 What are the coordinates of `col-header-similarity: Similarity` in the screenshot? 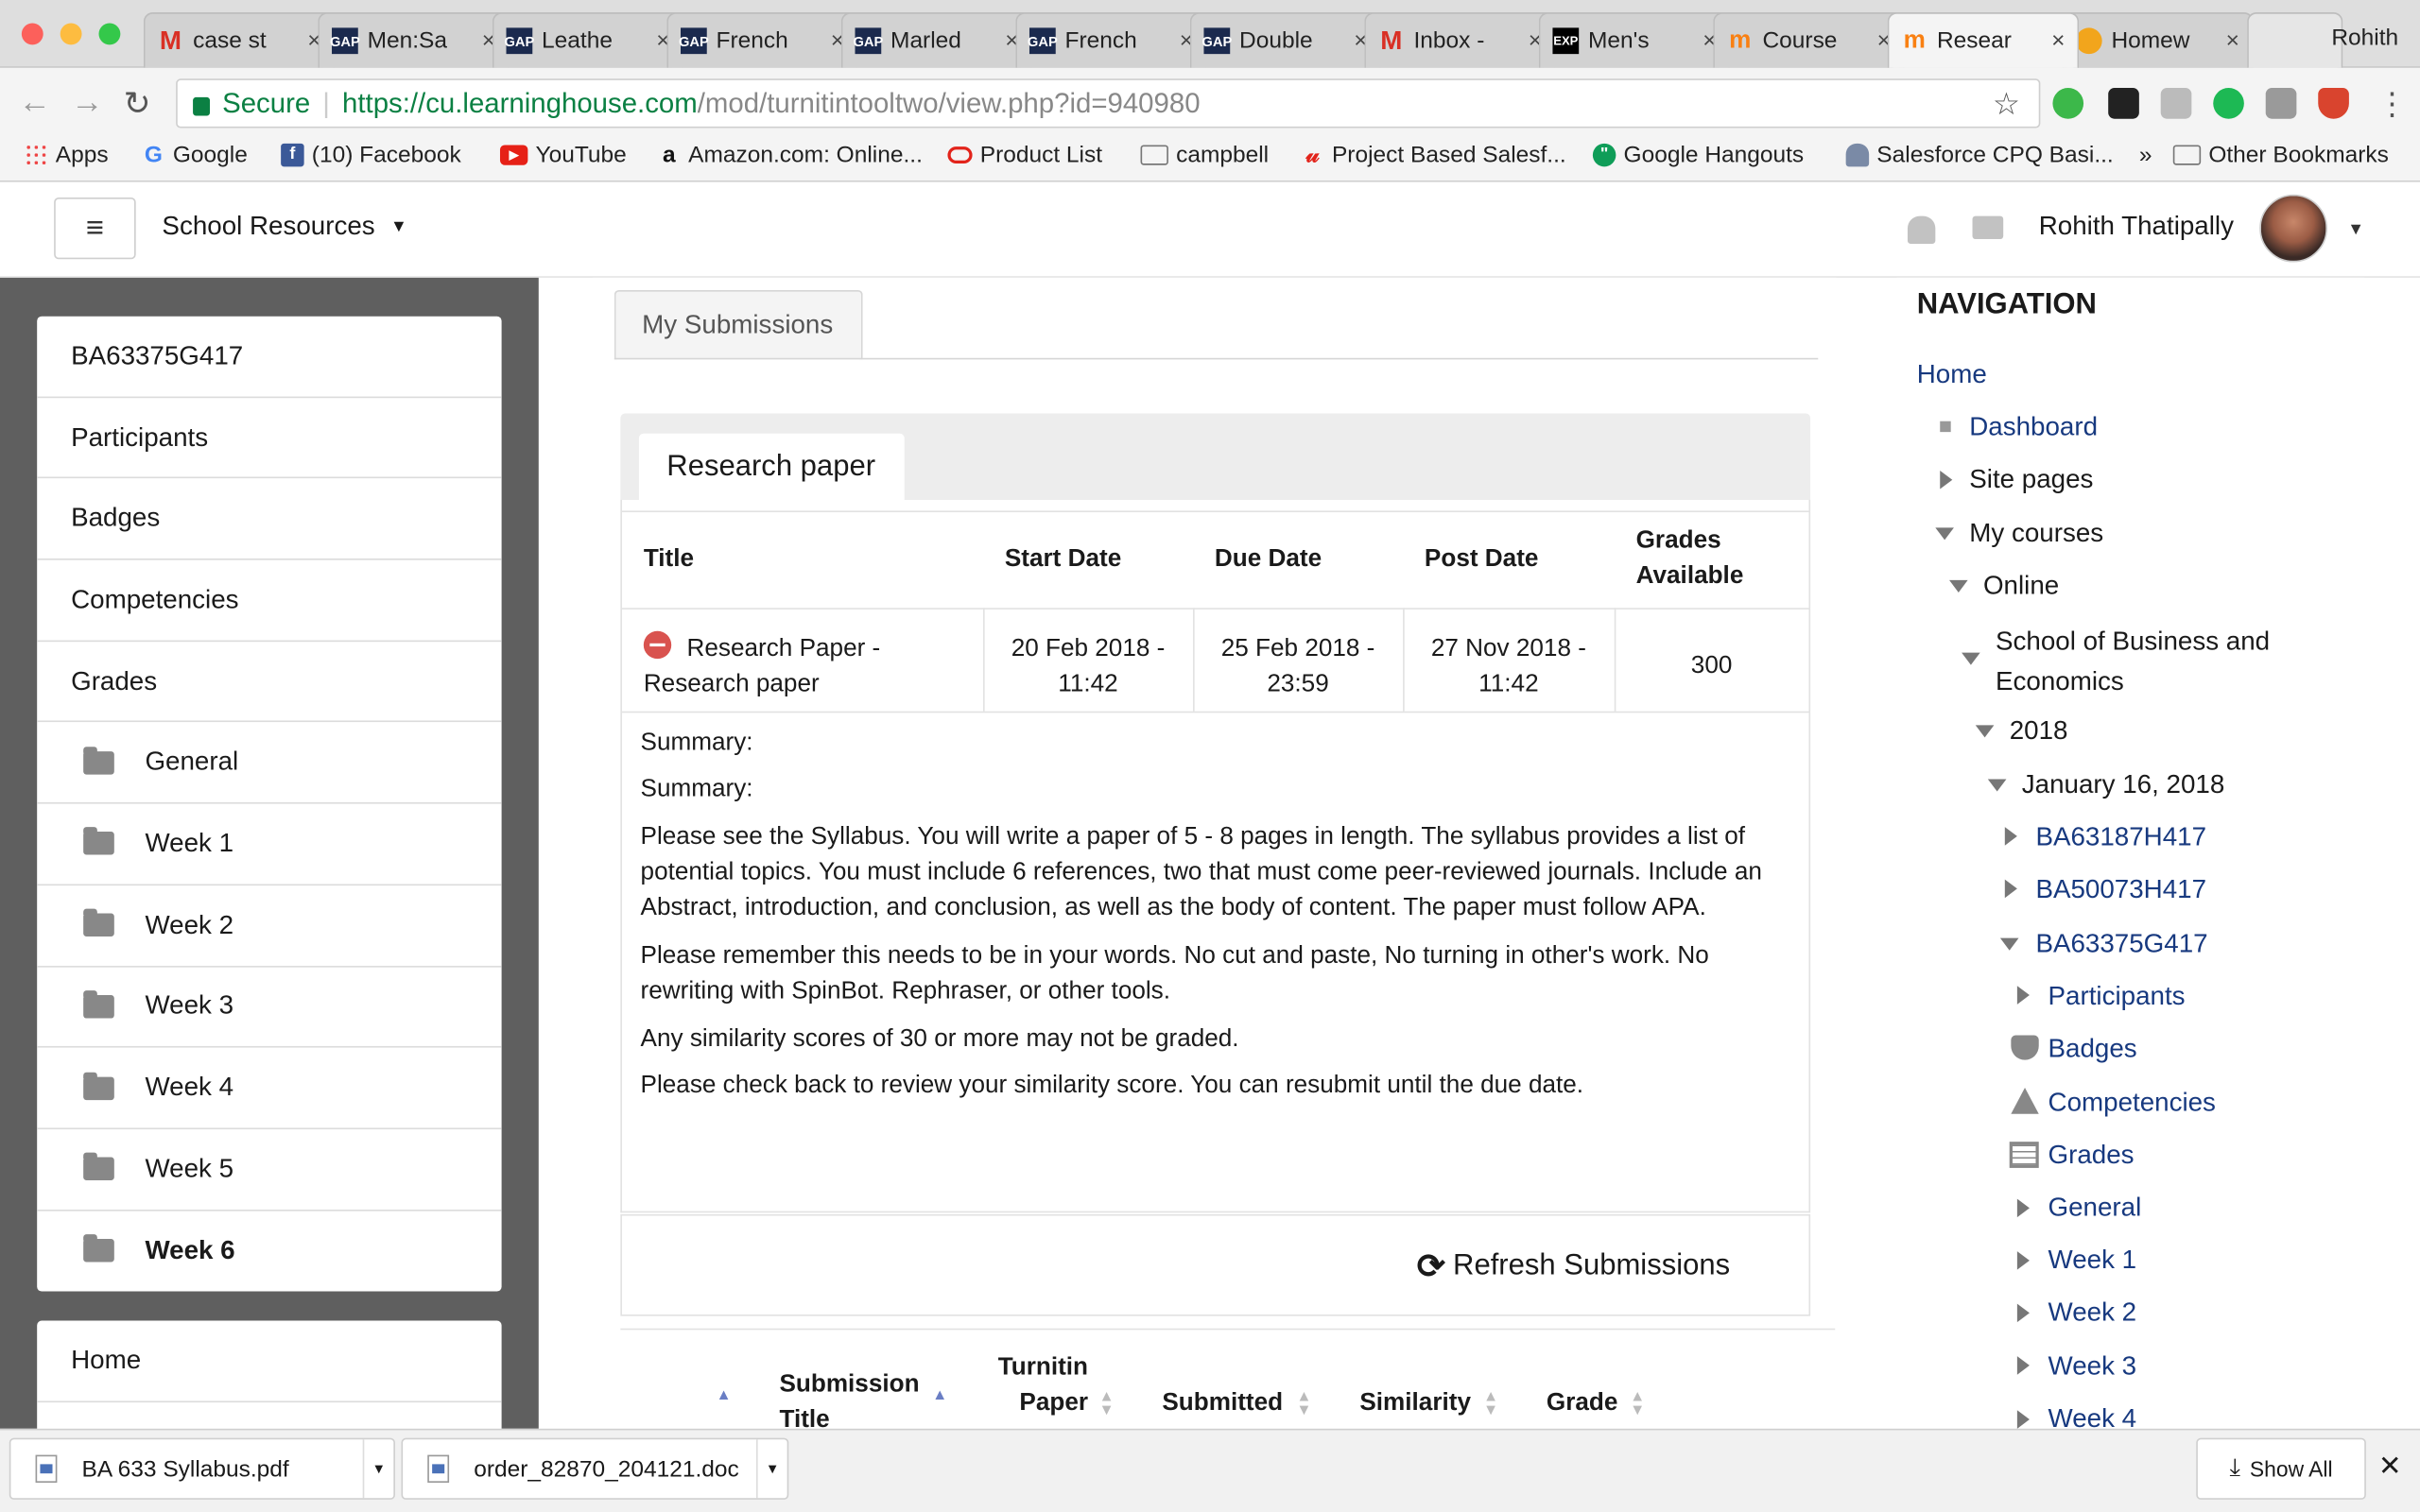 It's located at (1415, 1403).